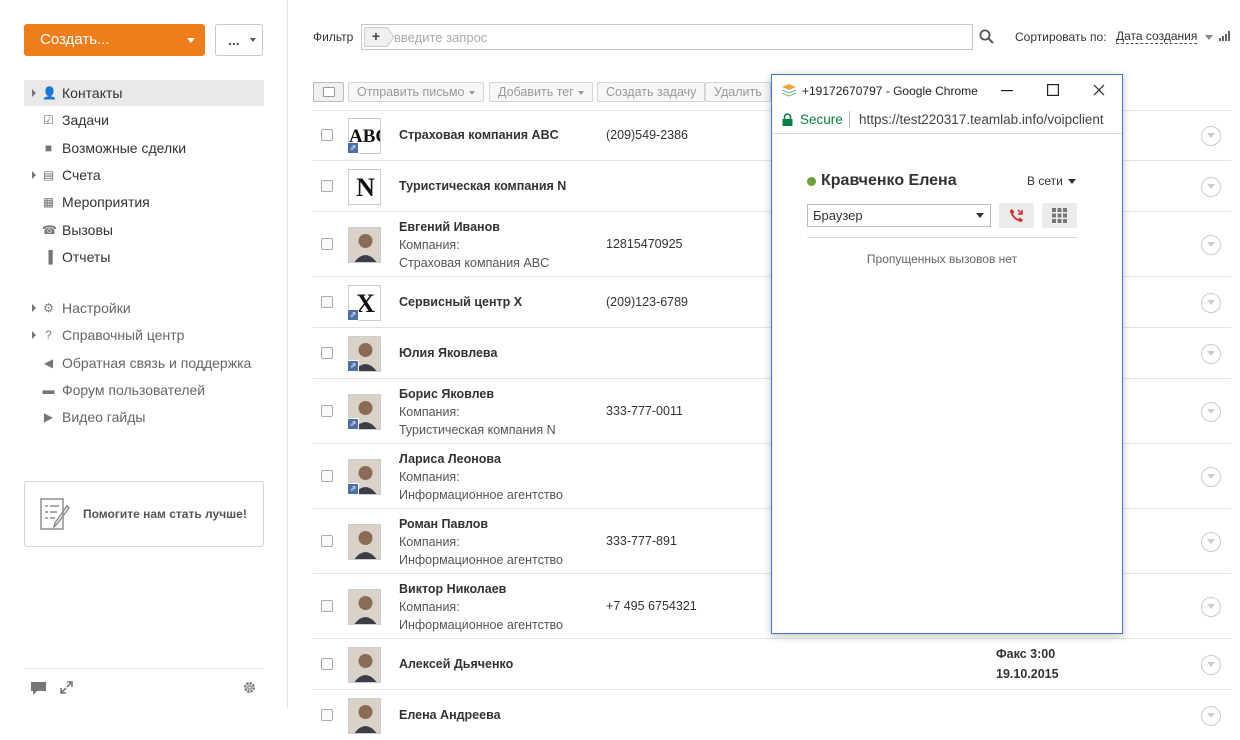  Describe the element at coordinates (144, 514) in the screenshot. I see `feedback-banner: Помогите нам стать лучше!` at that location.